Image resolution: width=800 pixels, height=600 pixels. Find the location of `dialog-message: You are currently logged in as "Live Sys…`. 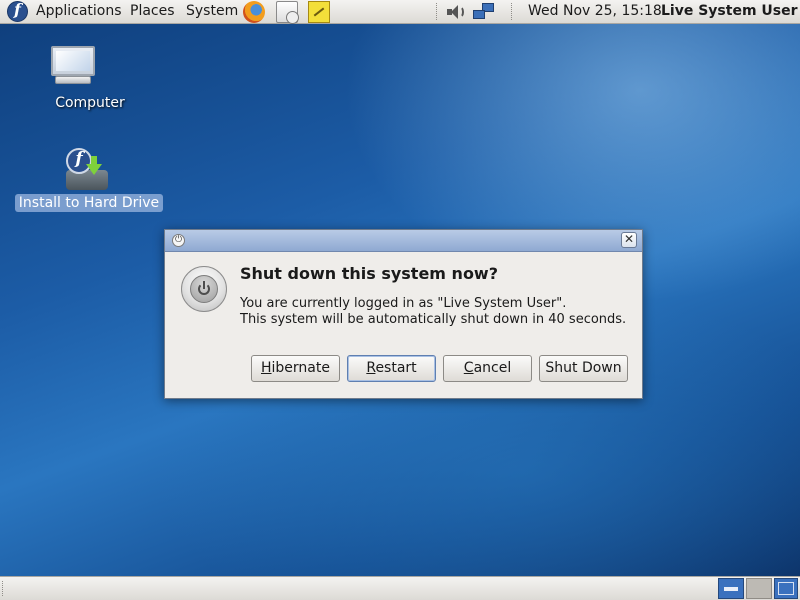

dialog-message: You are currently logged in as "Live Sys… is located at coordinates (433, 312).